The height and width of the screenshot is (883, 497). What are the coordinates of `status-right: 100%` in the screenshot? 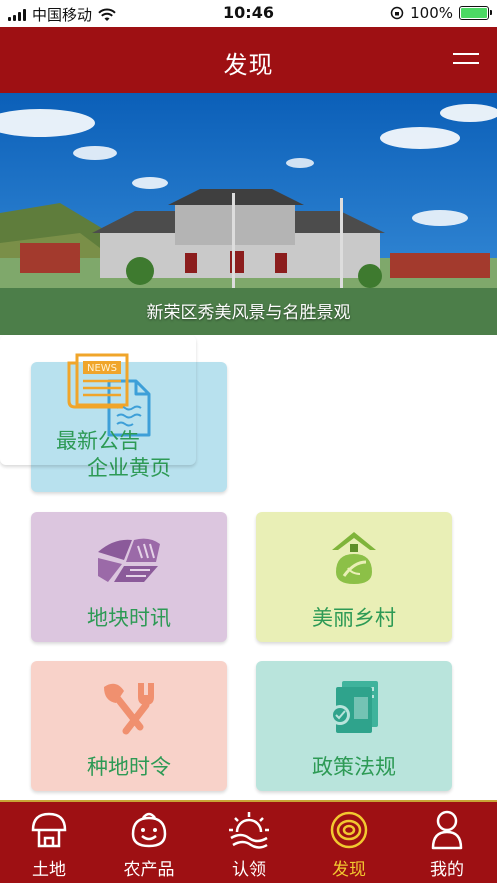 It's located at (441, 13).